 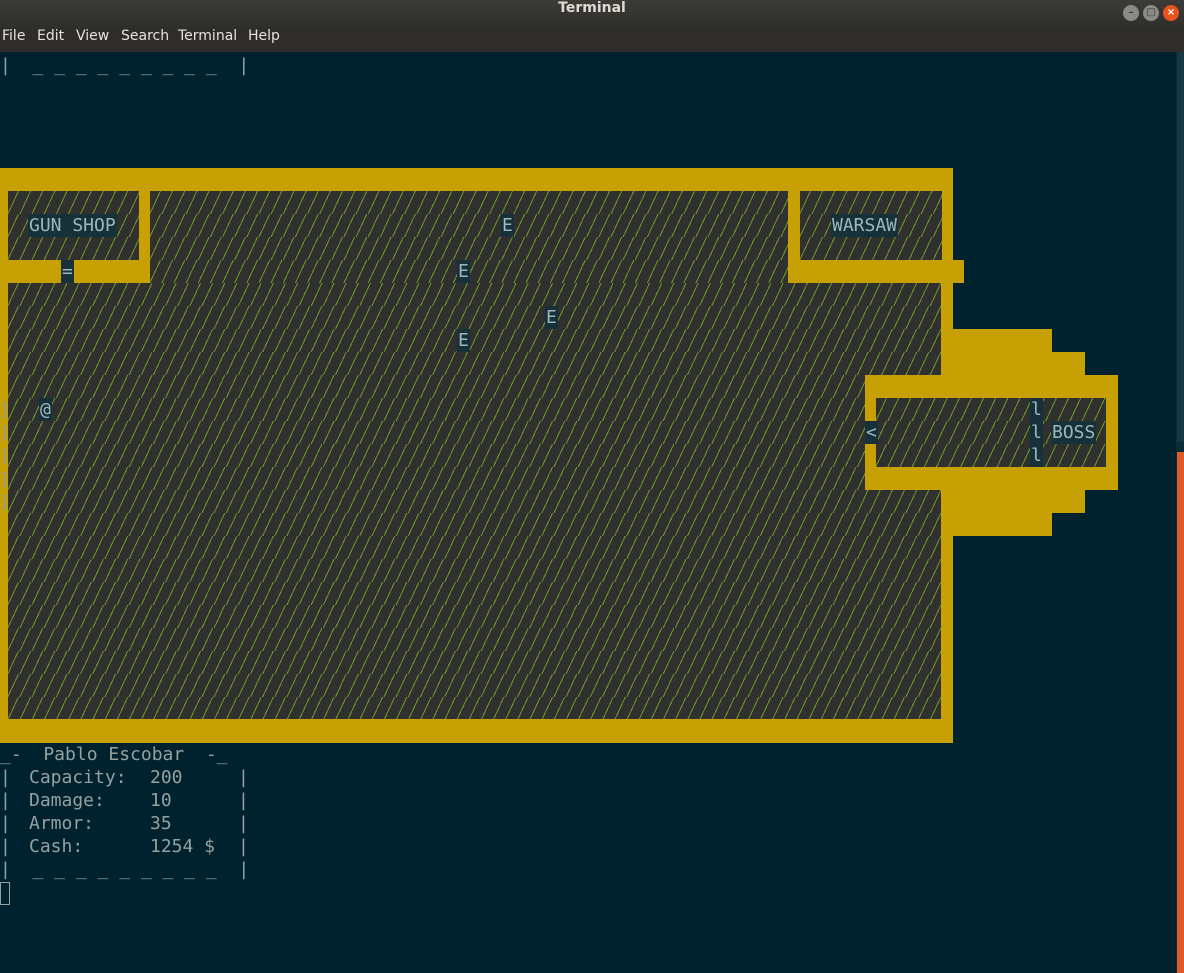 What do you see at coordinates (72, 225) in the screenshot?
I see `gun-shop-label: GUN SHOP` at bounding box center [72, 225].